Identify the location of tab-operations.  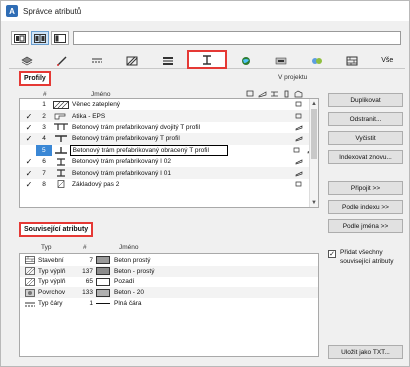
(316, 60).